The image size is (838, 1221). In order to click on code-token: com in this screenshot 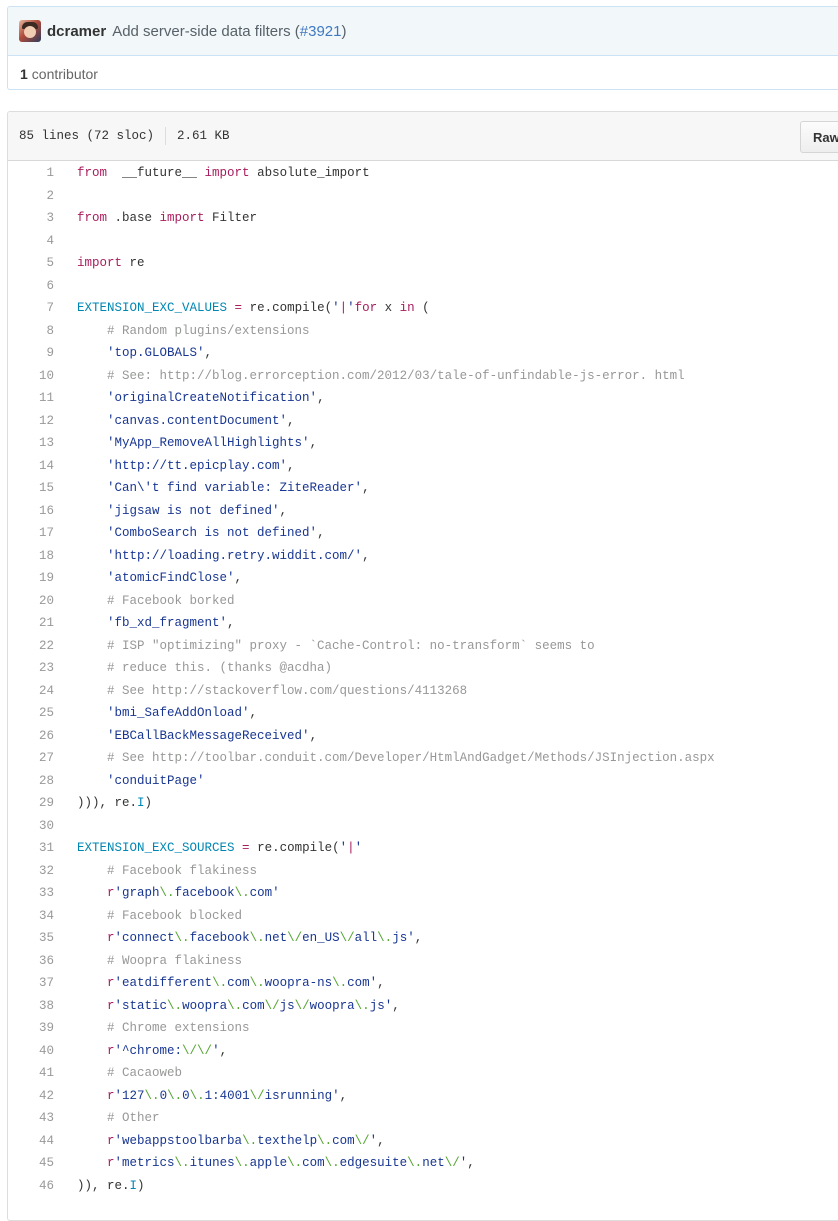, I will do `click(313, 1163)`.